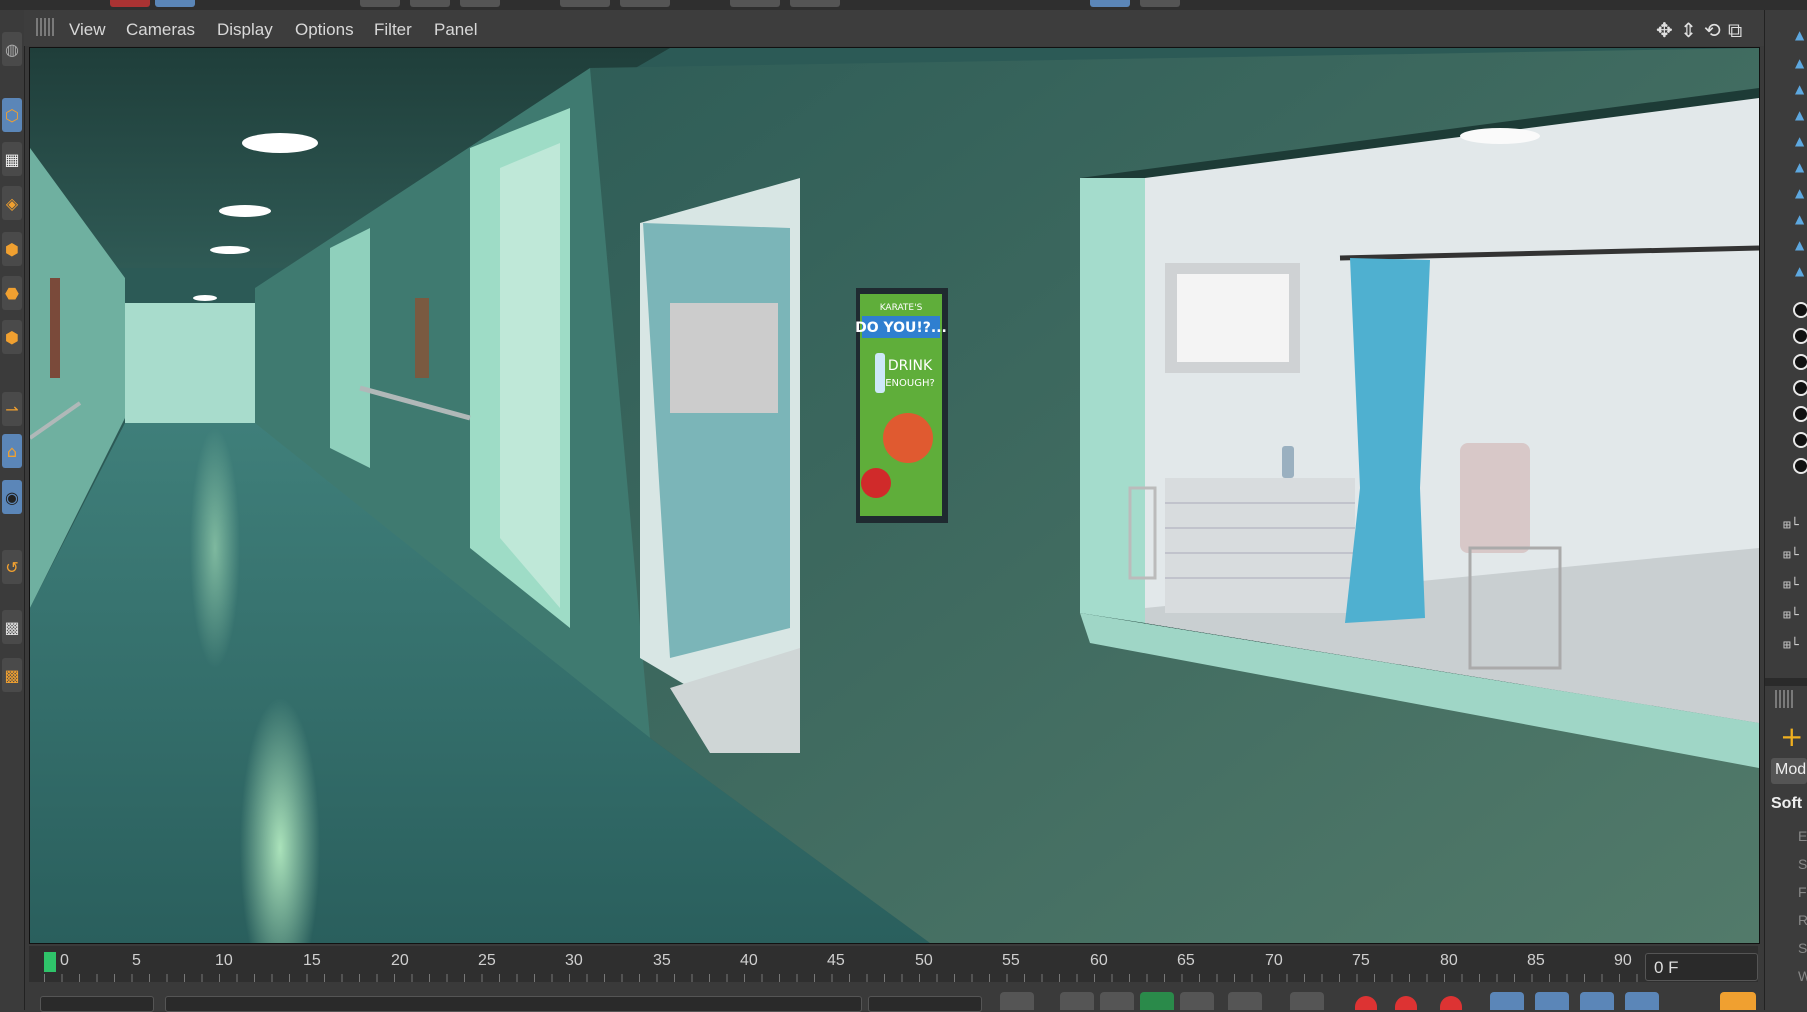 The width and height of the screenshot is (1807, 1012). Describe the element at coordinates (50, 962) in the screenshot. I see `playhead` at that location.